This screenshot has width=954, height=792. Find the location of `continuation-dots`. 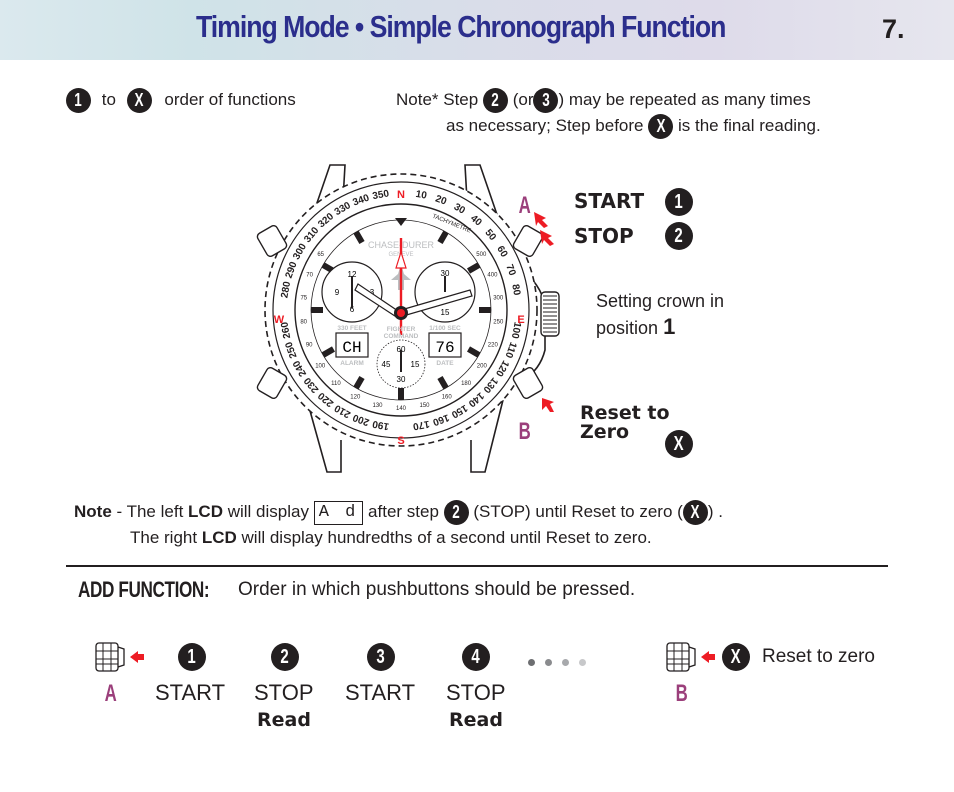

continuation-dots is located at coordinates (562, 662).